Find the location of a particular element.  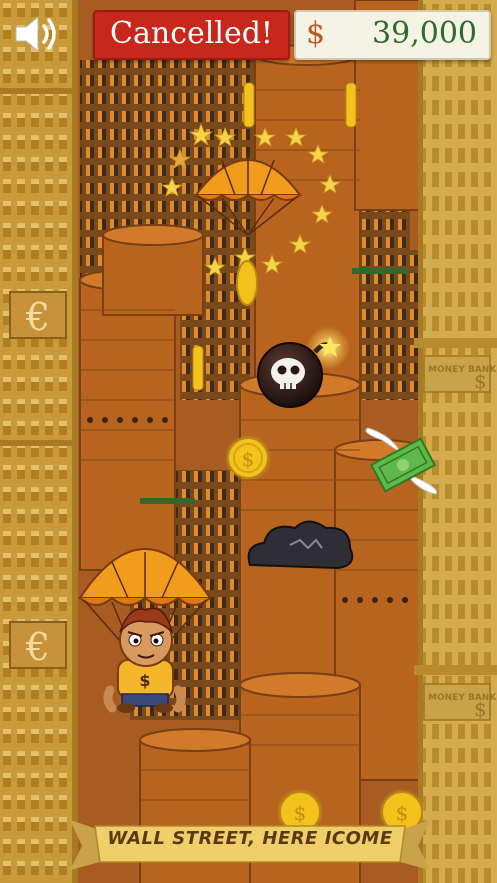

coin-spinning is located at coordinates (247, 283).